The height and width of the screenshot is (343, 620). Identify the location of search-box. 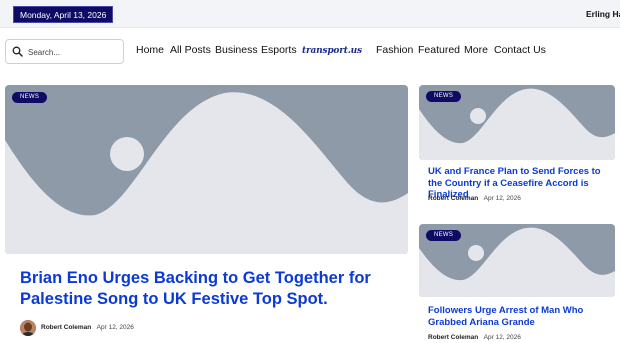
(64, 51).